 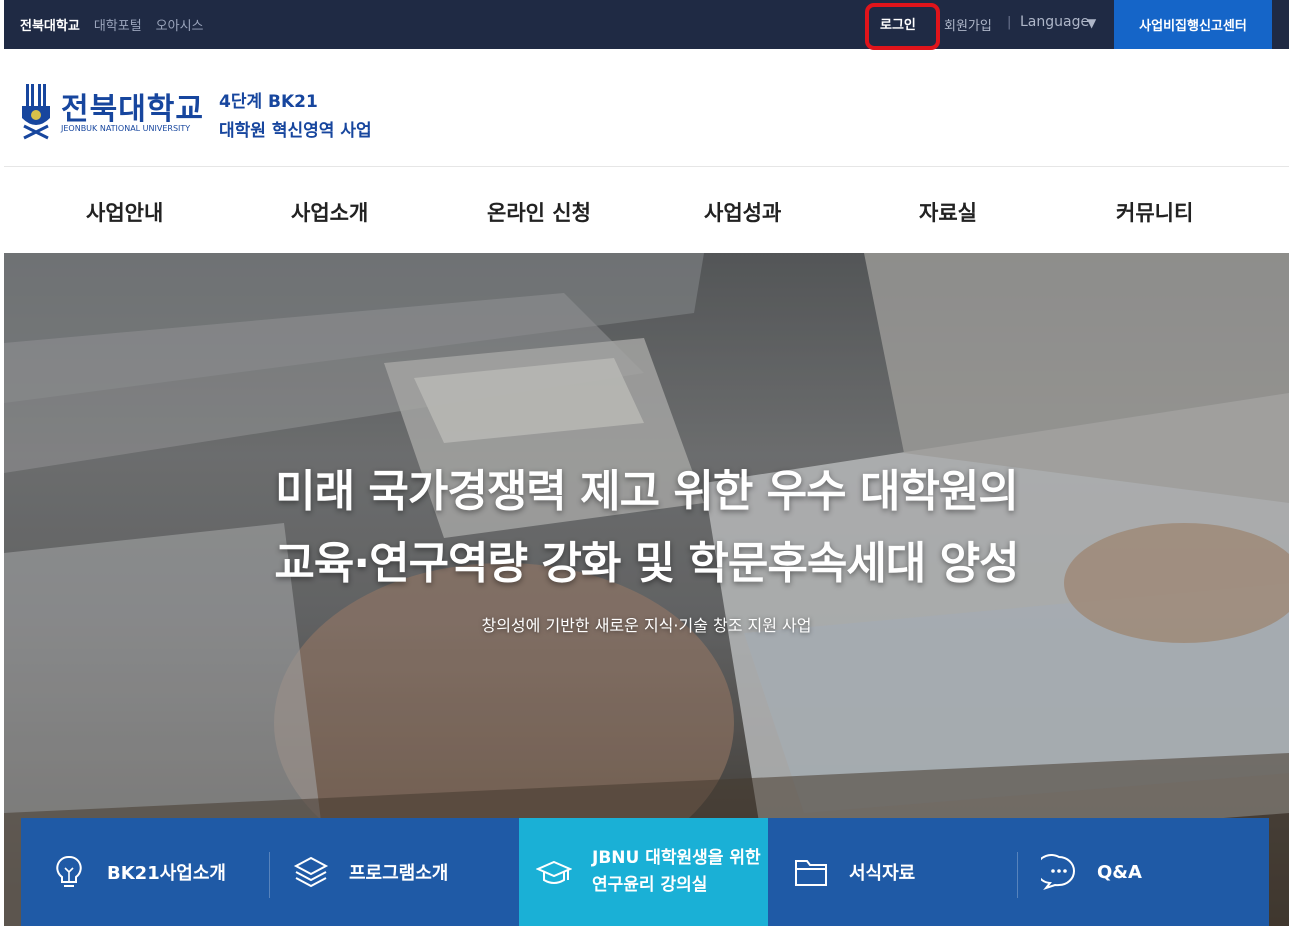 I want to click on program-title-line2: 대학원 혁신영역 사업, so click(x=295, y=131).